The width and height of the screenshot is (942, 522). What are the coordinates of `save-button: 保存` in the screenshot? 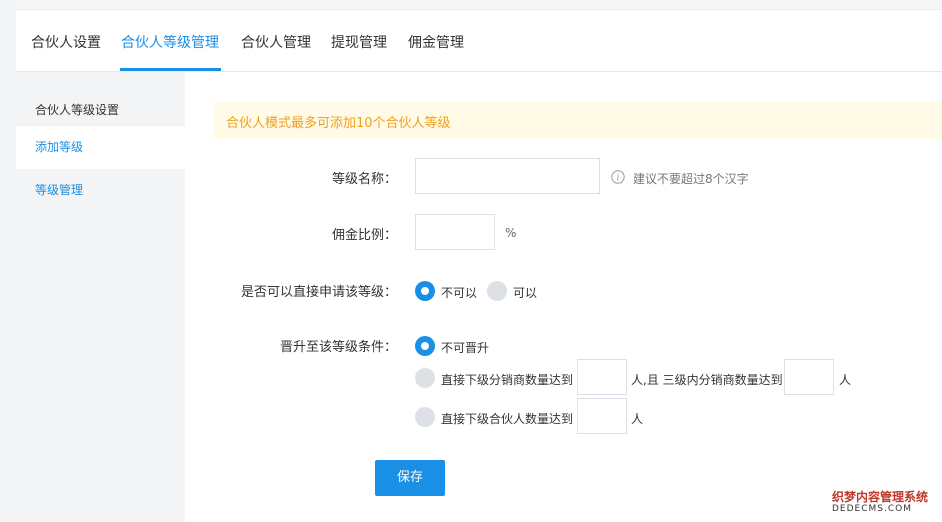 It's located at (410, 478).